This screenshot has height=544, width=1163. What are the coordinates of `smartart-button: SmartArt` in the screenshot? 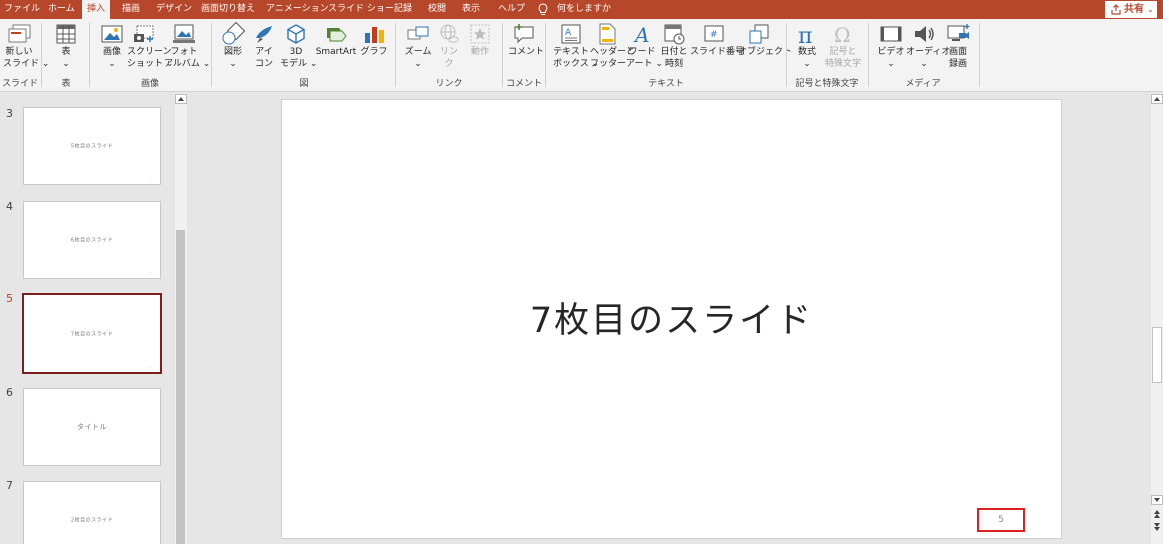 It's located at (336, 50).